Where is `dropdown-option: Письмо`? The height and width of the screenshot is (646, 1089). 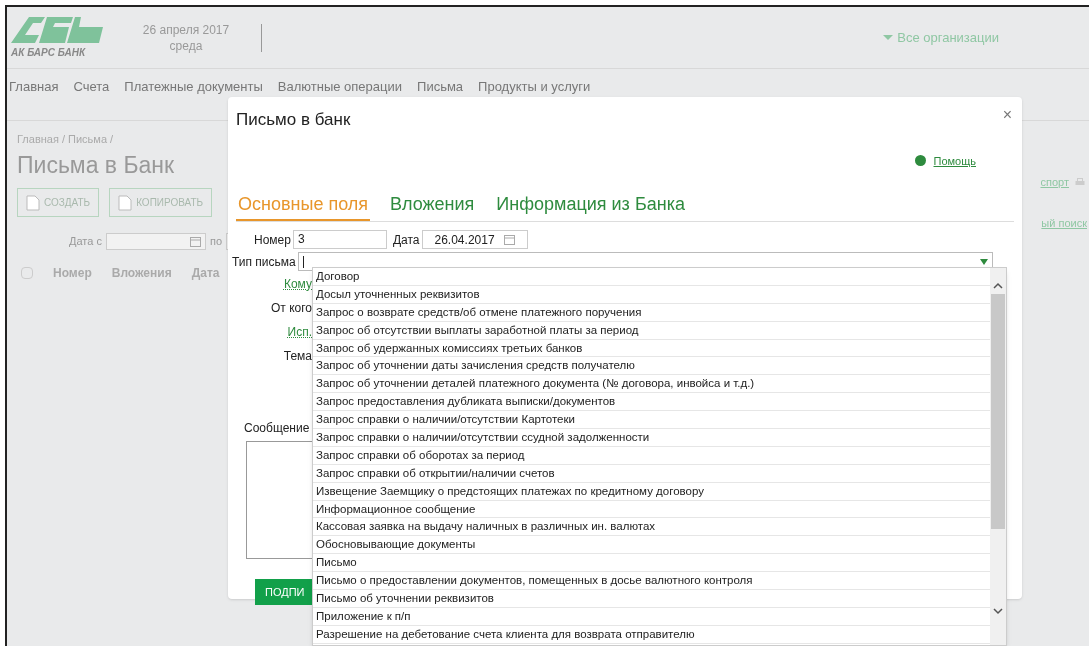
dropdown-option: Письмо is located at coordinates (651, 563).